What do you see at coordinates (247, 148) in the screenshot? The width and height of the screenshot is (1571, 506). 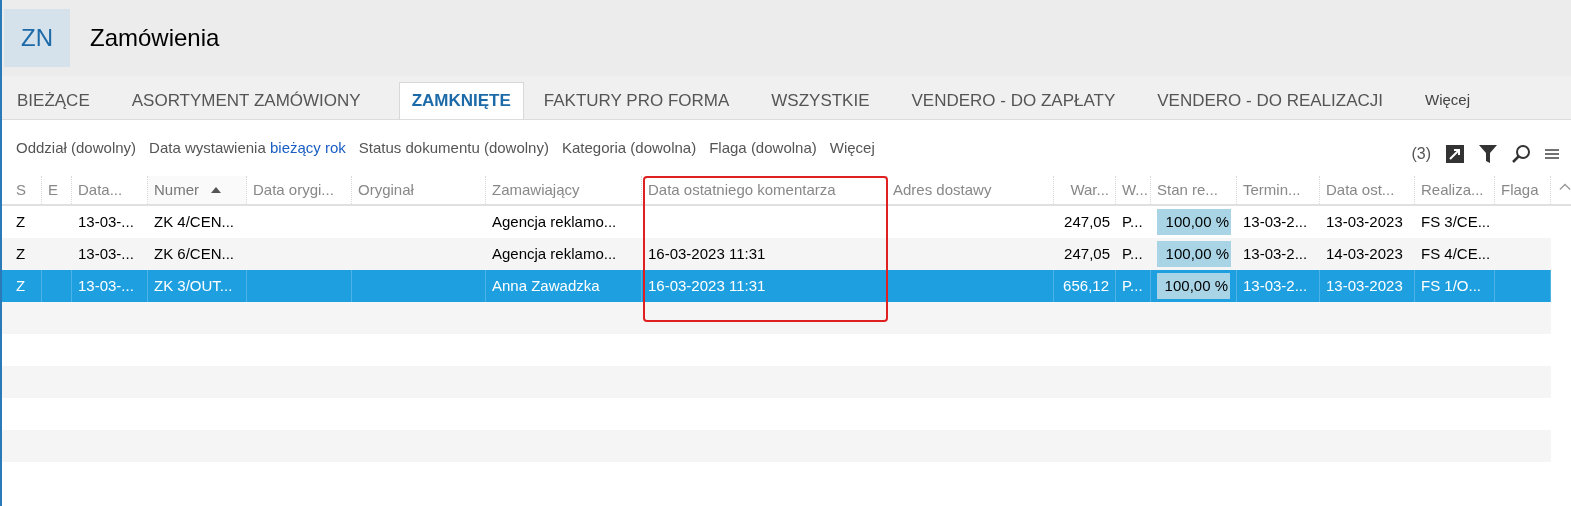 I see `filter-link: Data wystawienia bieżący rok` at bounding box center [247, 148].